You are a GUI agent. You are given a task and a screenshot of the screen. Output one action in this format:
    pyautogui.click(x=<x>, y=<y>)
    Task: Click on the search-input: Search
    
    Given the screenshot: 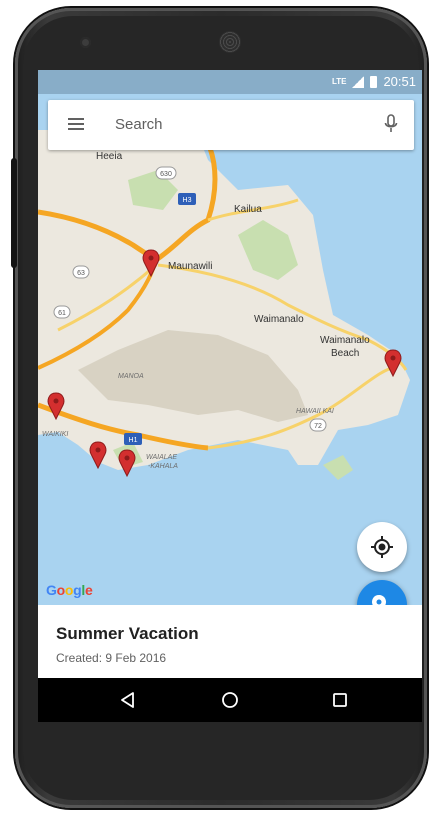 What is the action you would take?
    pyautogui.click(x=139, y=124)
    